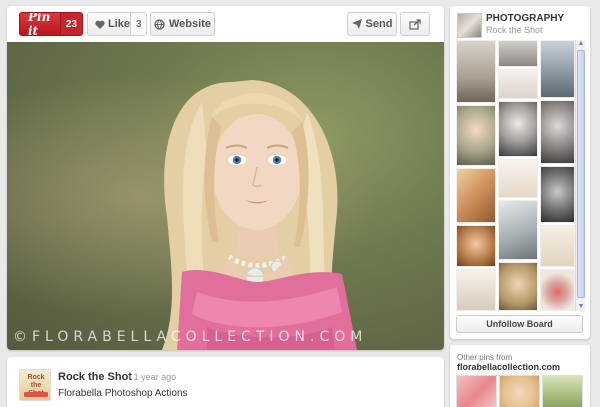 The width and height of the screenshot is (600, 407). What do you see at coordinates (190, 337) in the screenshot?
I see `photo-watermark: ©FLORABELLACOLLECTION.COM` at bounding box center [190, 337].